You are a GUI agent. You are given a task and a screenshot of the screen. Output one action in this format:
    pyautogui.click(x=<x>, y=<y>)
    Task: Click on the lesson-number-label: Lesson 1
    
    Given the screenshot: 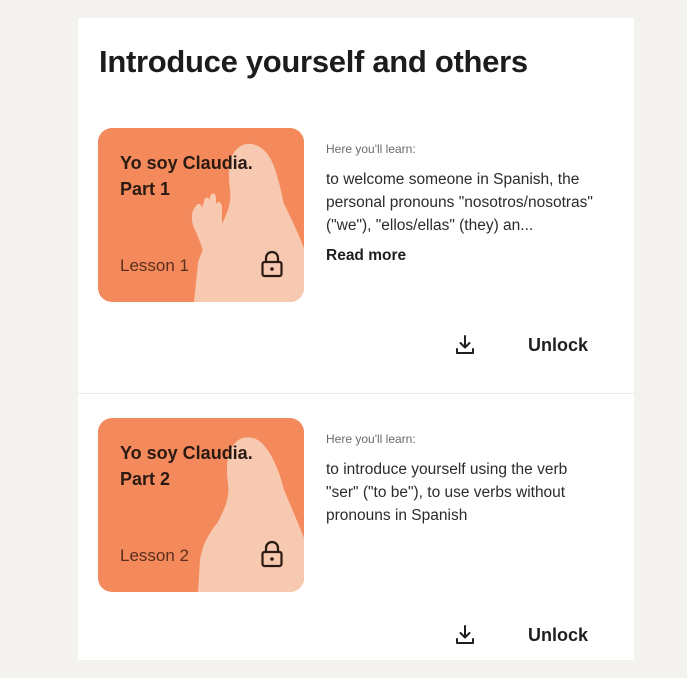 What is the action you would take?
    pyautogui.click(x=154, y=265)
    